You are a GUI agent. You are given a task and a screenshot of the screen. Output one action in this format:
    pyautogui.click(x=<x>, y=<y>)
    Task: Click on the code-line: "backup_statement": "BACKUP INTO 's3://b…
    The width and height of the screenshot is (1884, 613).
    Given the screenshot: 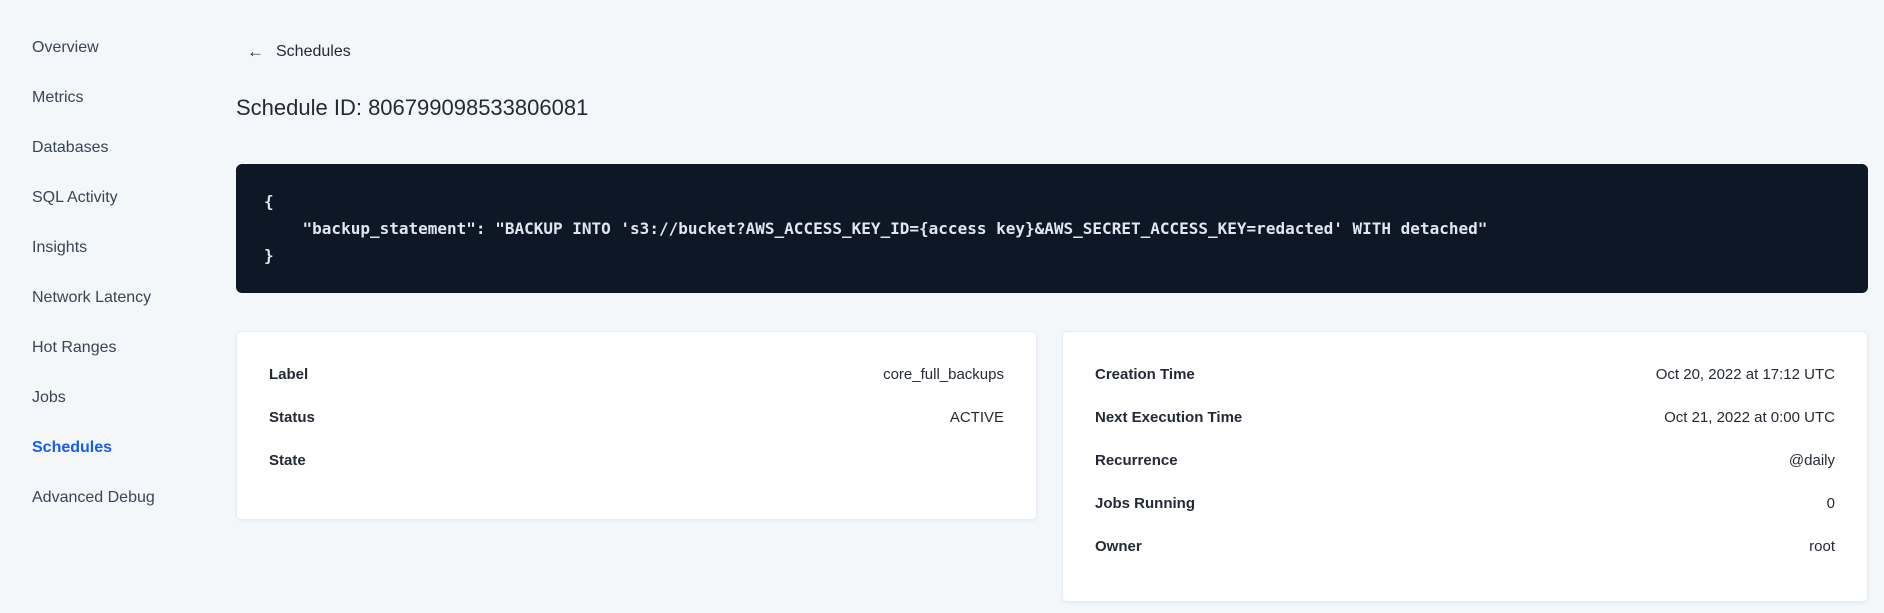 What is the action you would take?
    pyautogui.click(x=876, y=228)
    